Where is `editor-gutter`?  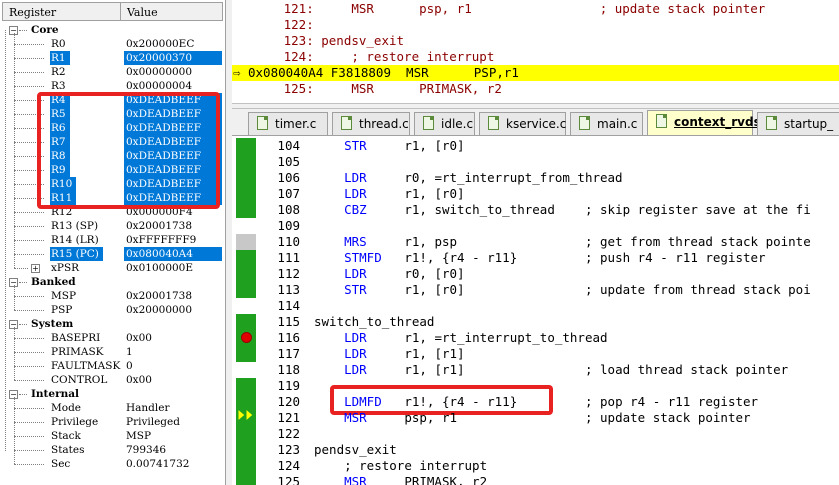
editor-gutter is located at coordinates (247, 310).